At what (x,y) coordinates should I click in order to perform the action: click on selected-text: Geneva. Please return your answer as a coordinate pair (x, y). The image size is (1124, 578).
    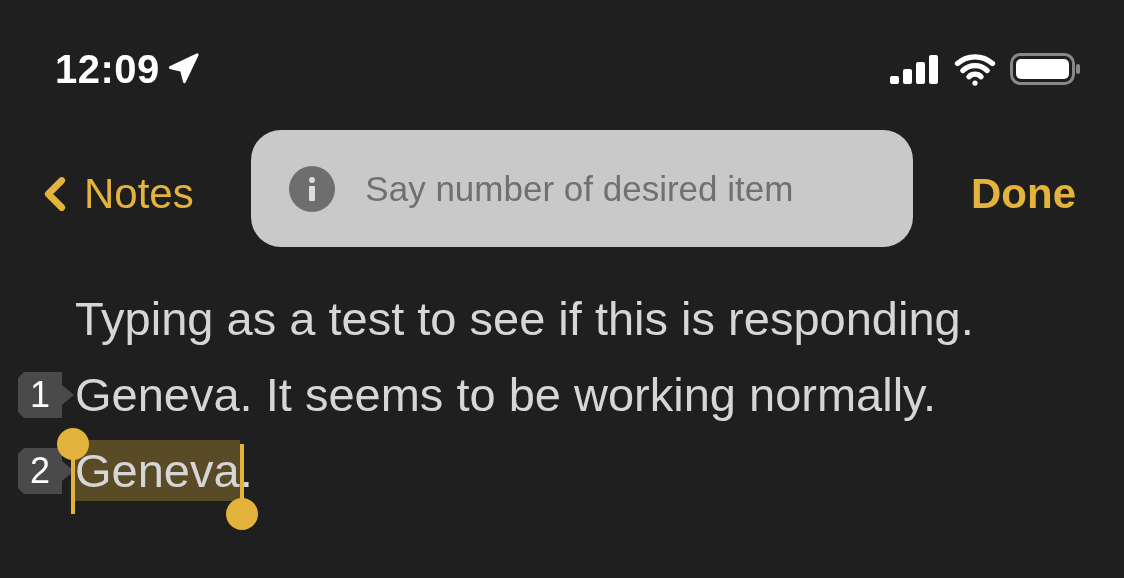
    Looking at the image, I should click on (157, 470).